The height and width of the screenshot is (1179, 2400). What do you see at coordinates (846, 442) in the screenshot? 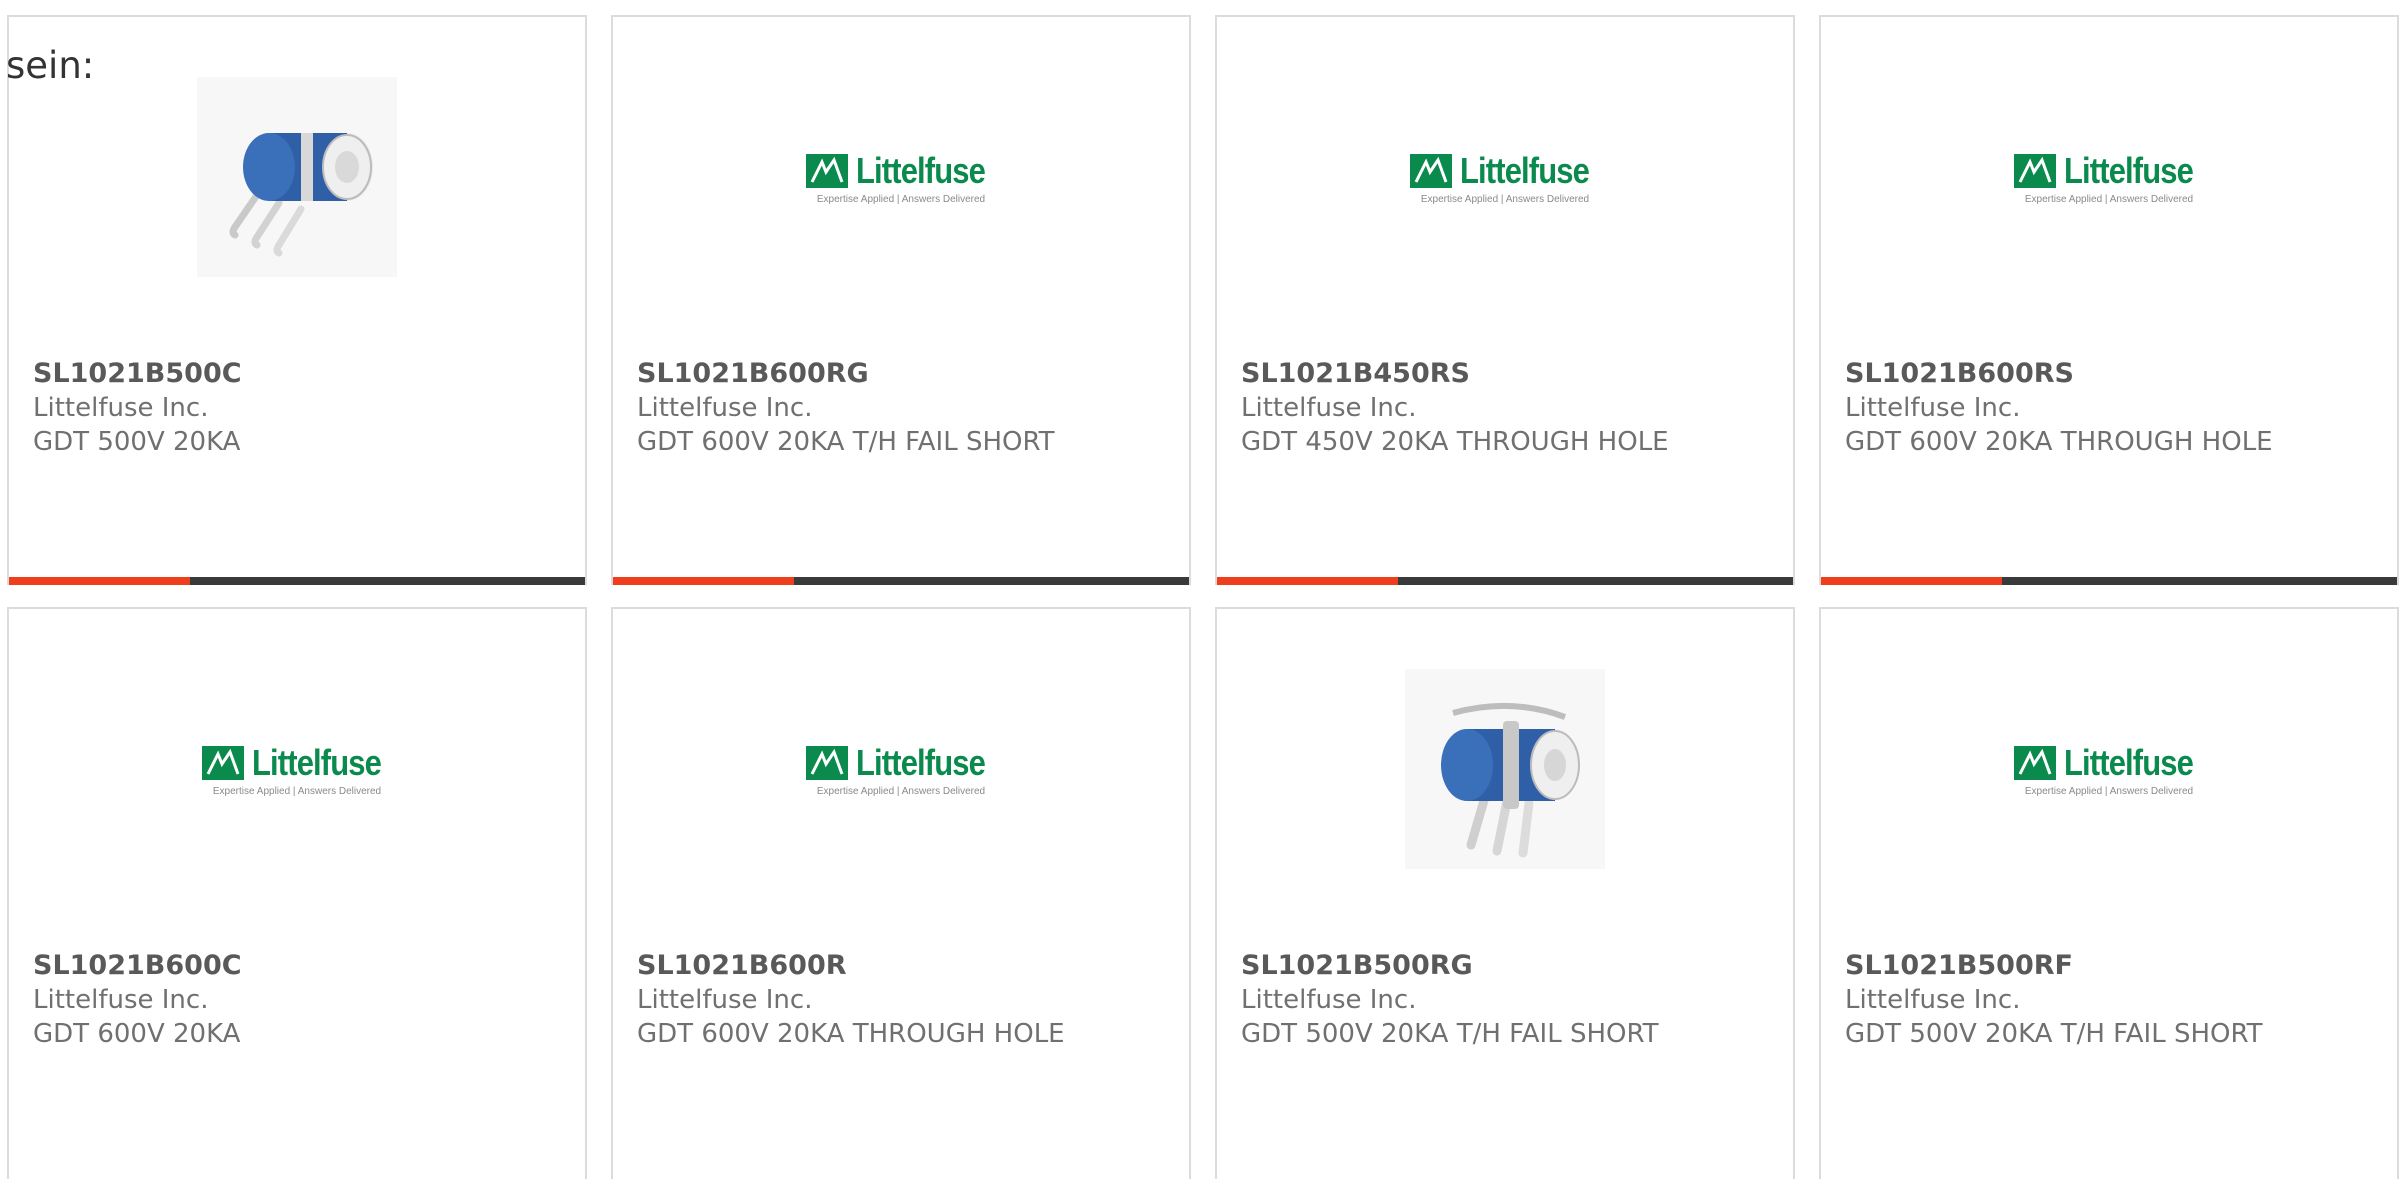
I see `product-description: GDT 600V 20KA T/H FAIL SHORT` at bounding box center [846, 442].